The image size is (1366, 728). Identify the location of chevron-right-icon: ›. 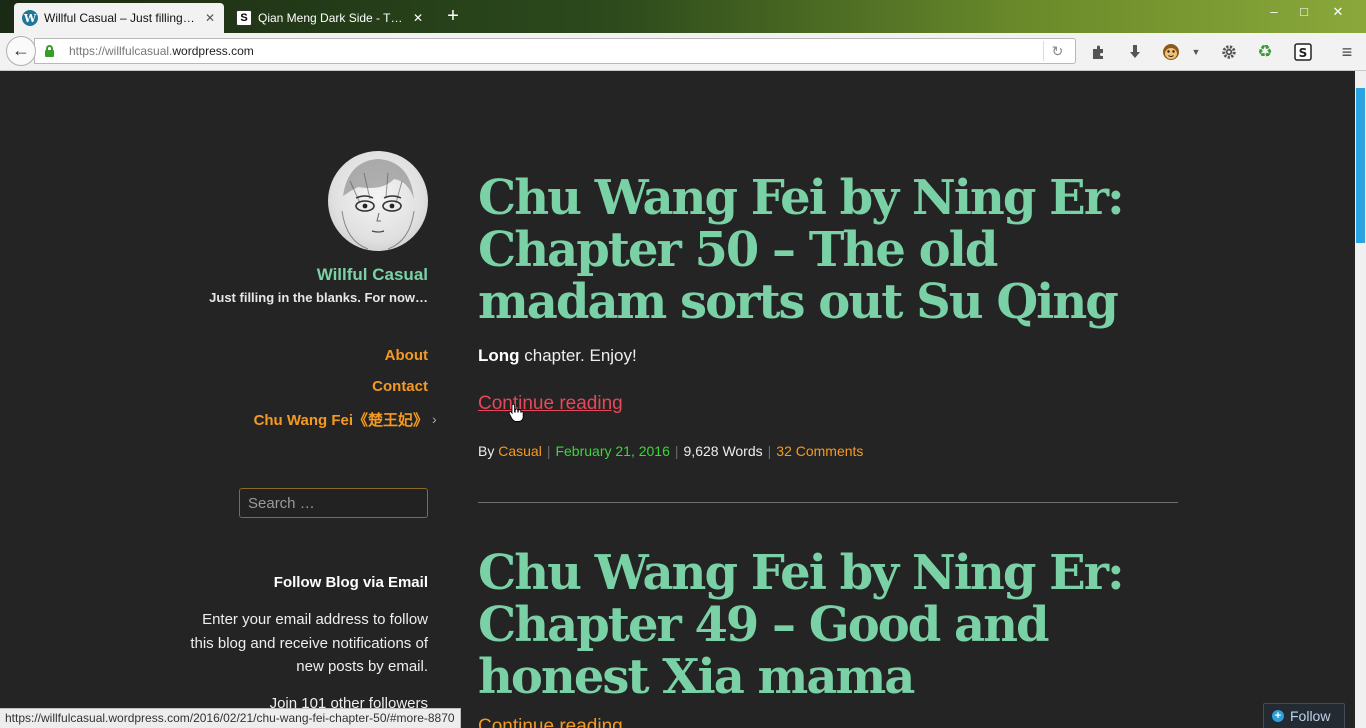
(434, 419).